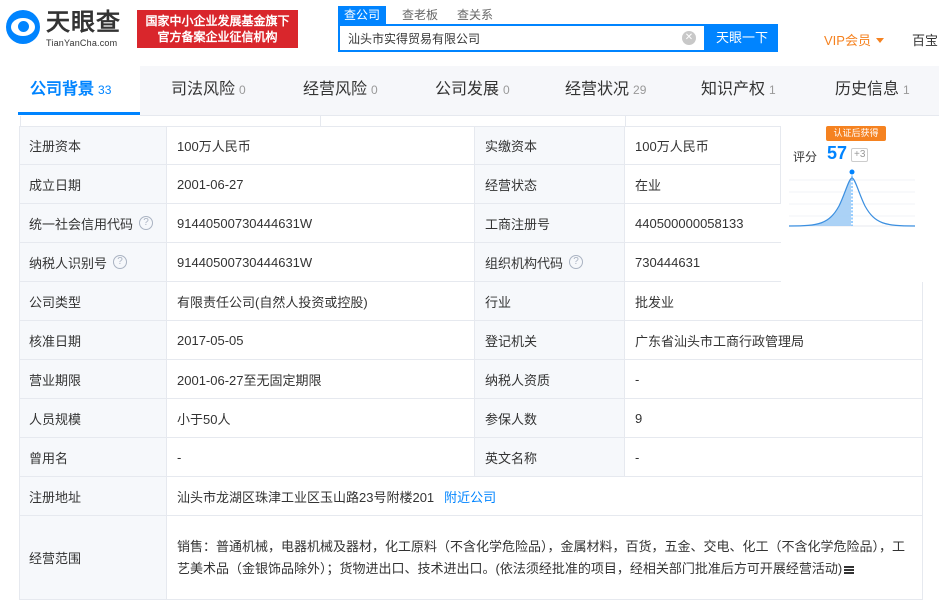 The image size is (939, 608). Describe the element at coordinates (93, 558) in the screenshot. I see `label-scope: 经营范围` at that location.